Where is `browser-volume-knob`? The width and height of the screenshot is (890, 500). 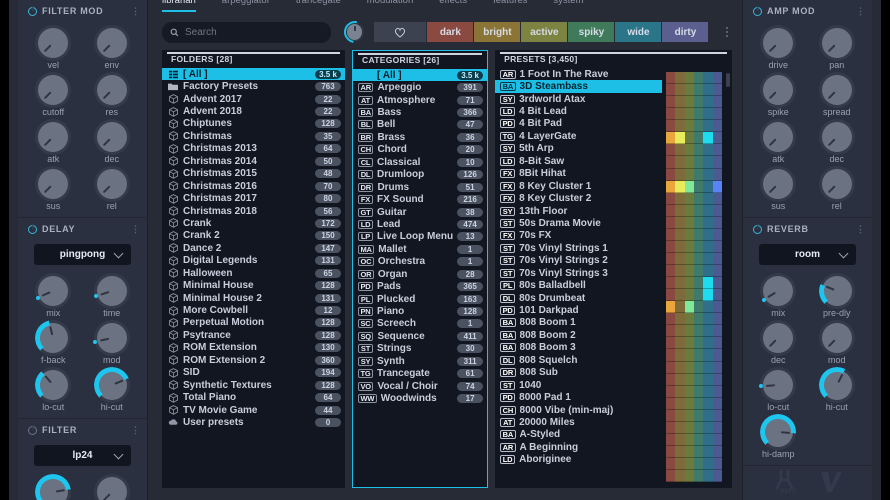
browser-volume-knob is located at coordinates (355, 32).